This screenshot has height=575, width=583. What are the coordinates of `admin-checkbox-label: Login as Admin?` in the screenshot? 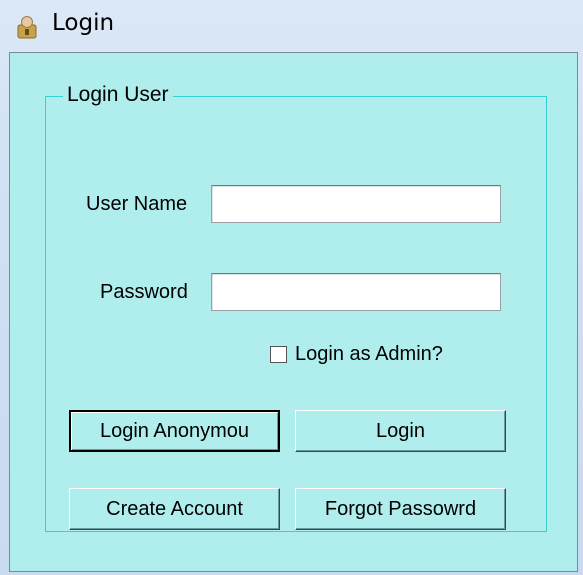 It's located at (369, 354).